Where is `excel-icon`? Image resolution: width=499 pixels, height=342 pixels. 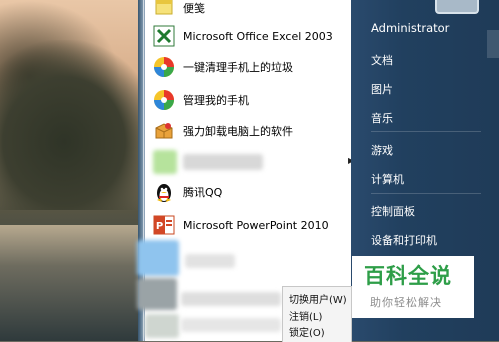
excel-icon is located at coordinates (164, 36).